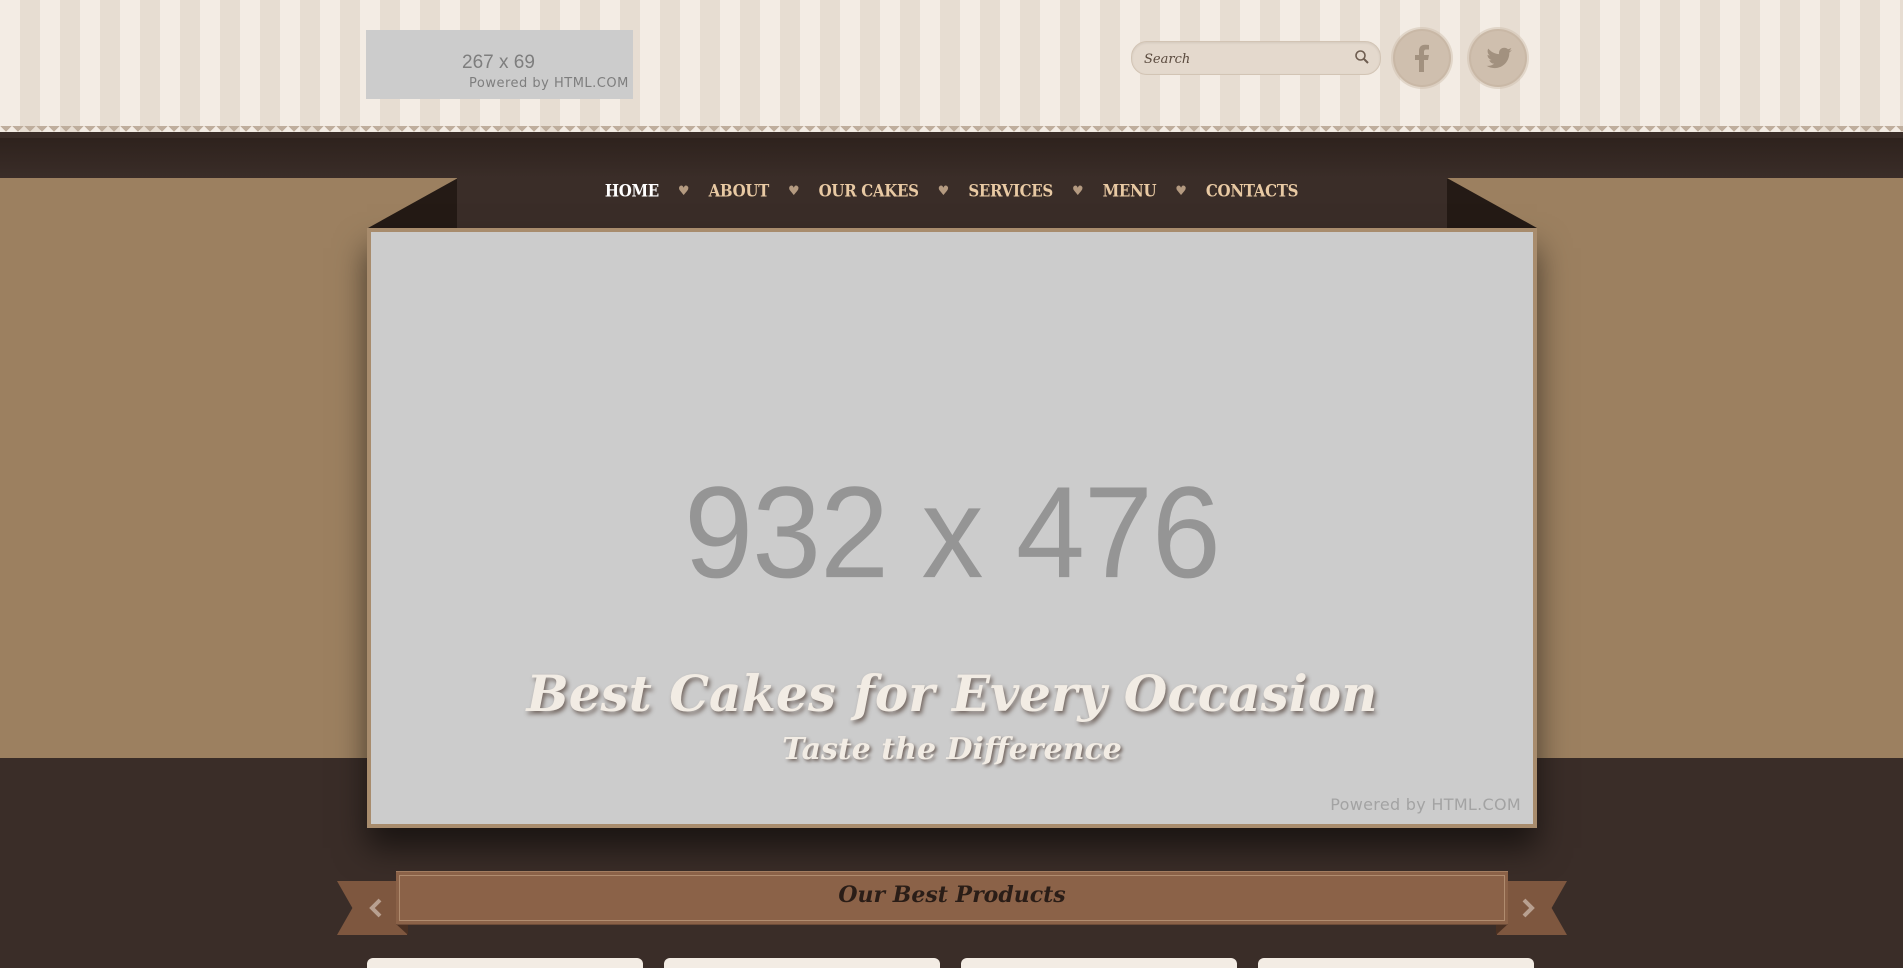  I want to click on products-next-arrow-icon, so click(1528, 908).